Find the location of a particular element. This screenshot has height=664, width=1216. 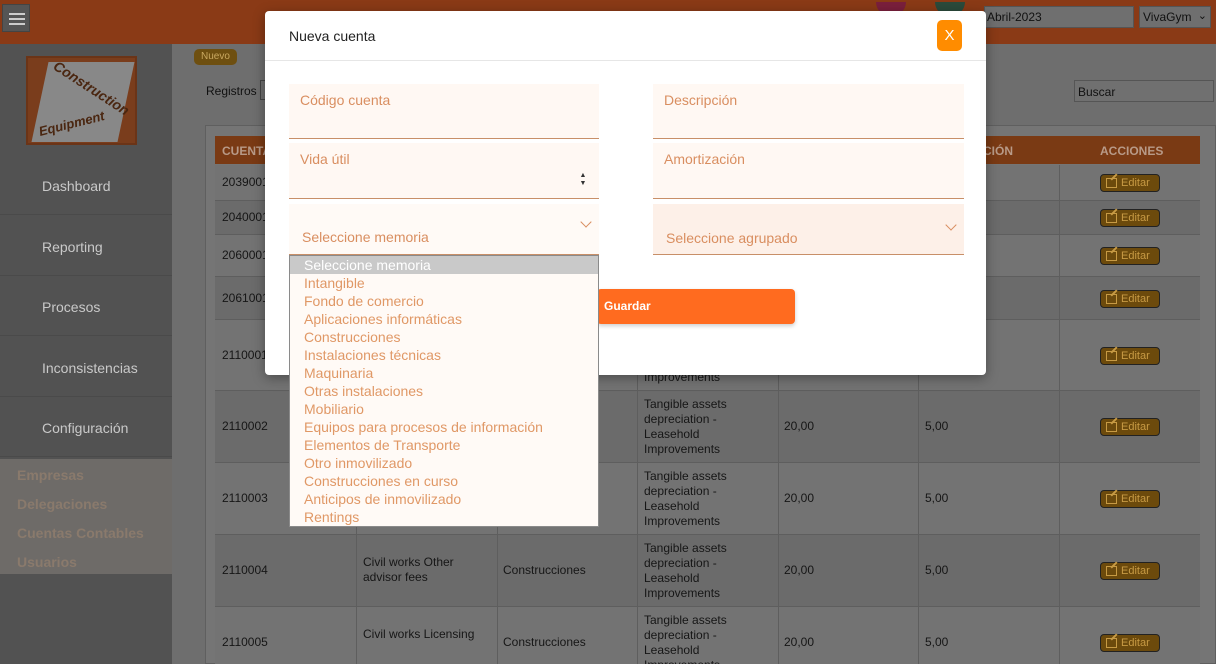

records-label: Registros is located at coordinates (231, 91).